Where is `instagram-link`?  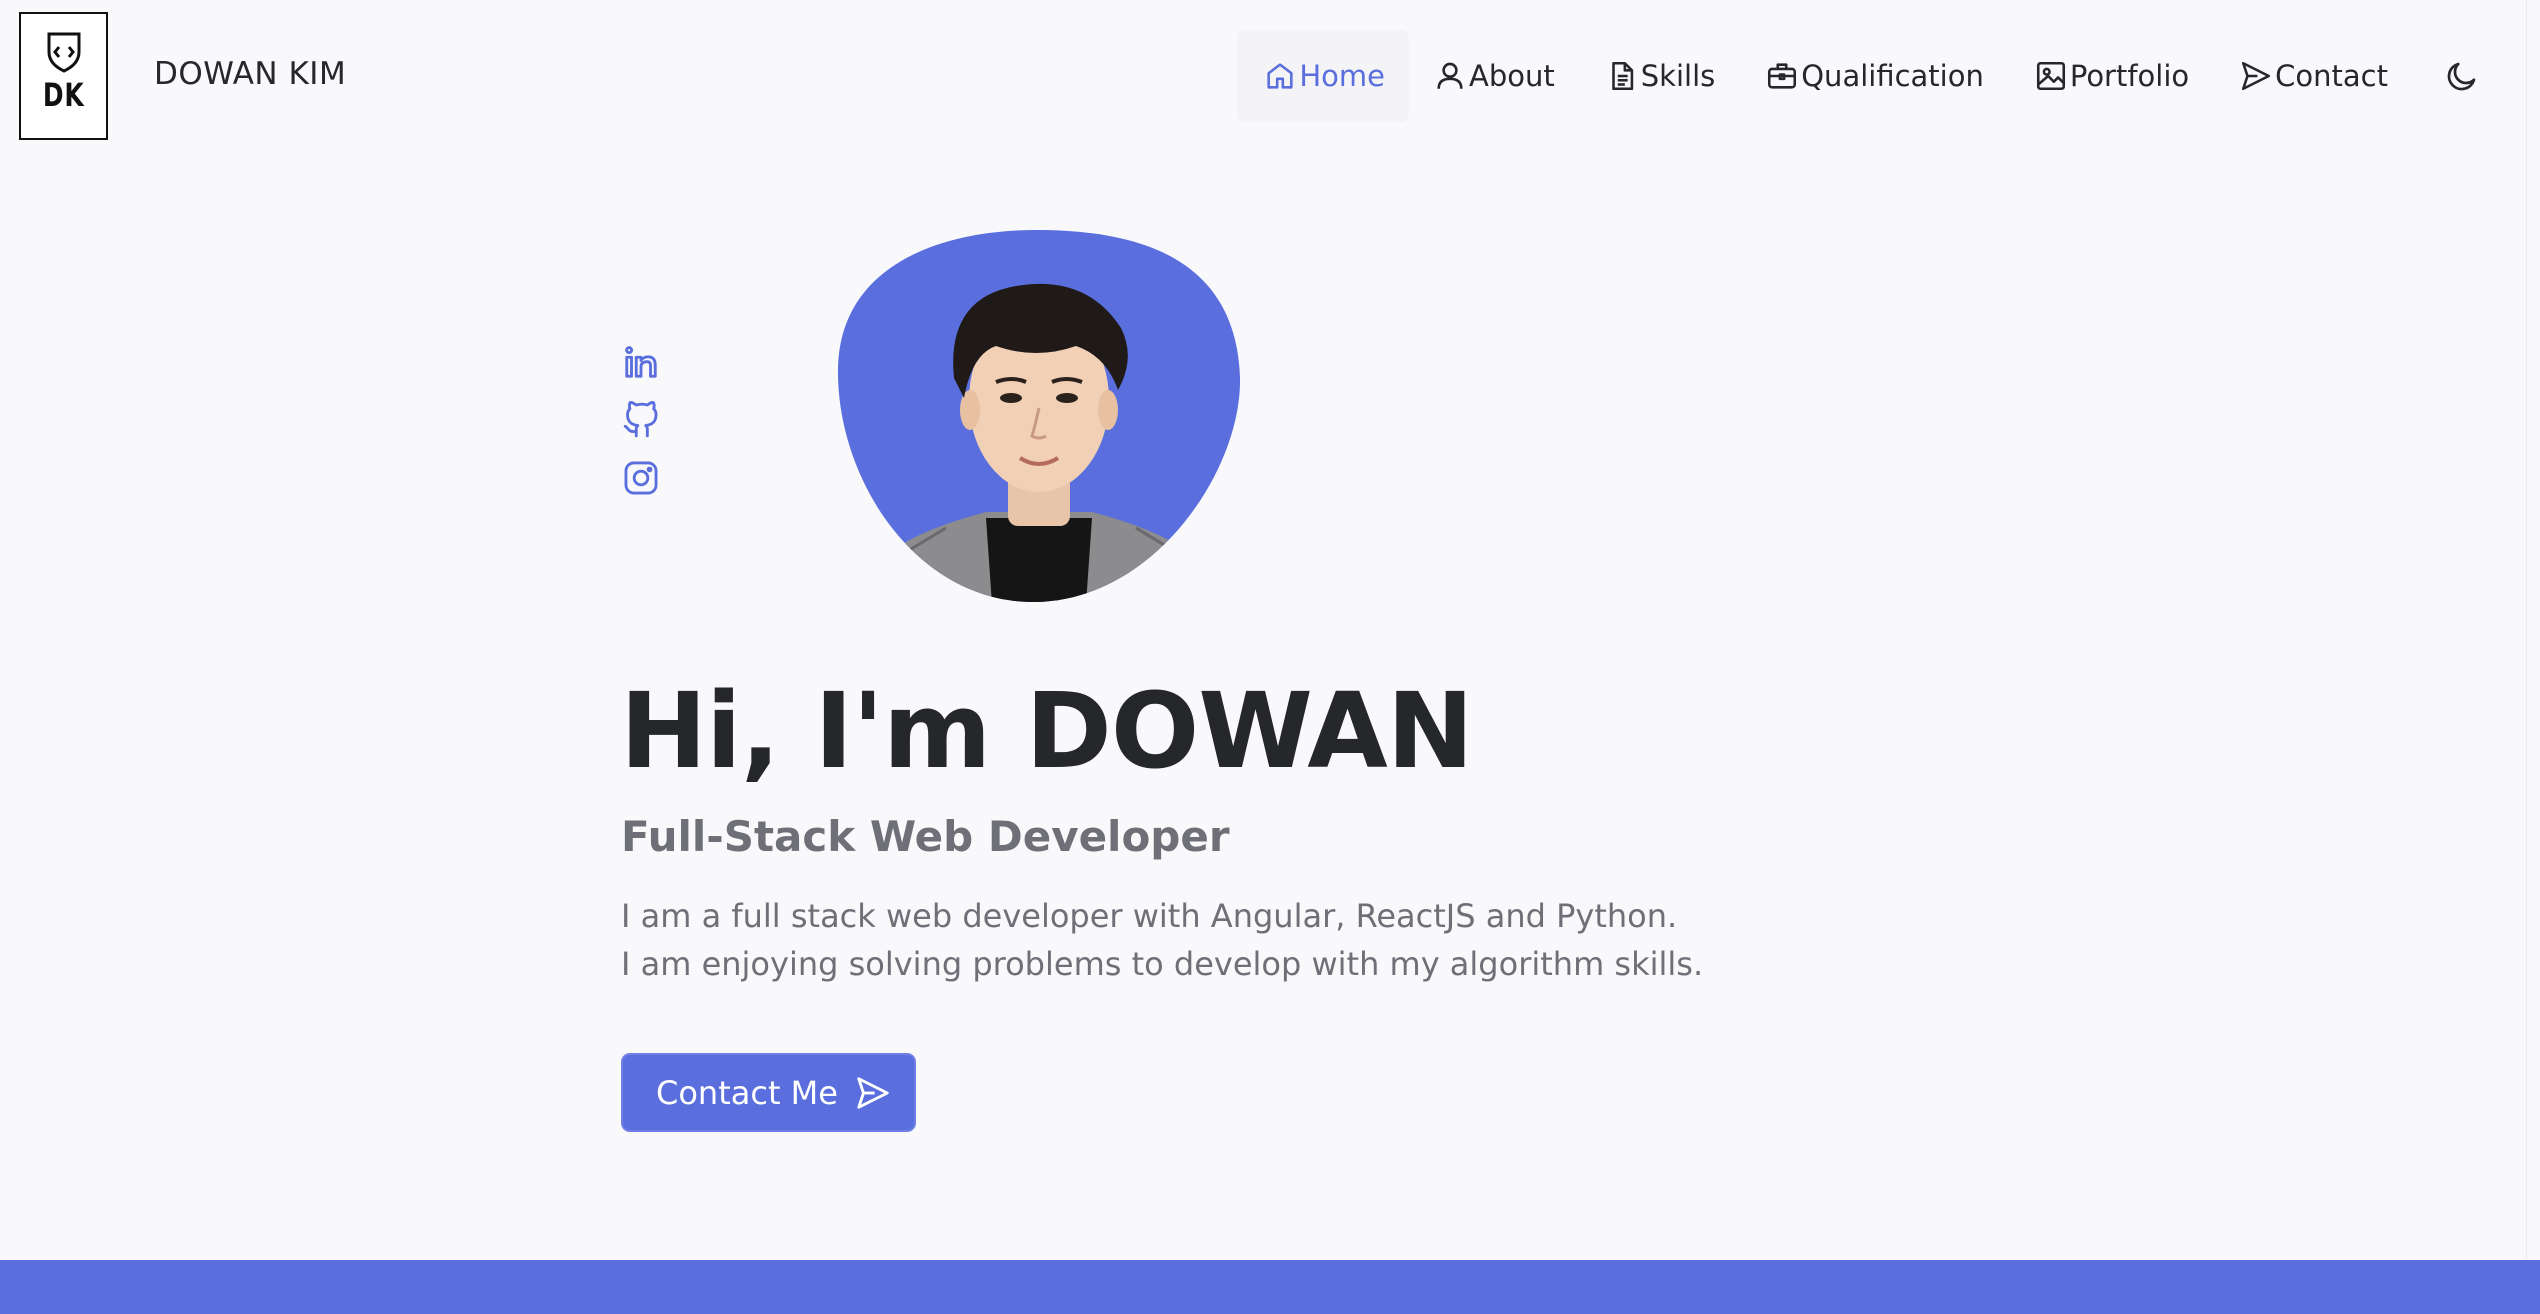
instagram-link is located at coordinates (641, 478).